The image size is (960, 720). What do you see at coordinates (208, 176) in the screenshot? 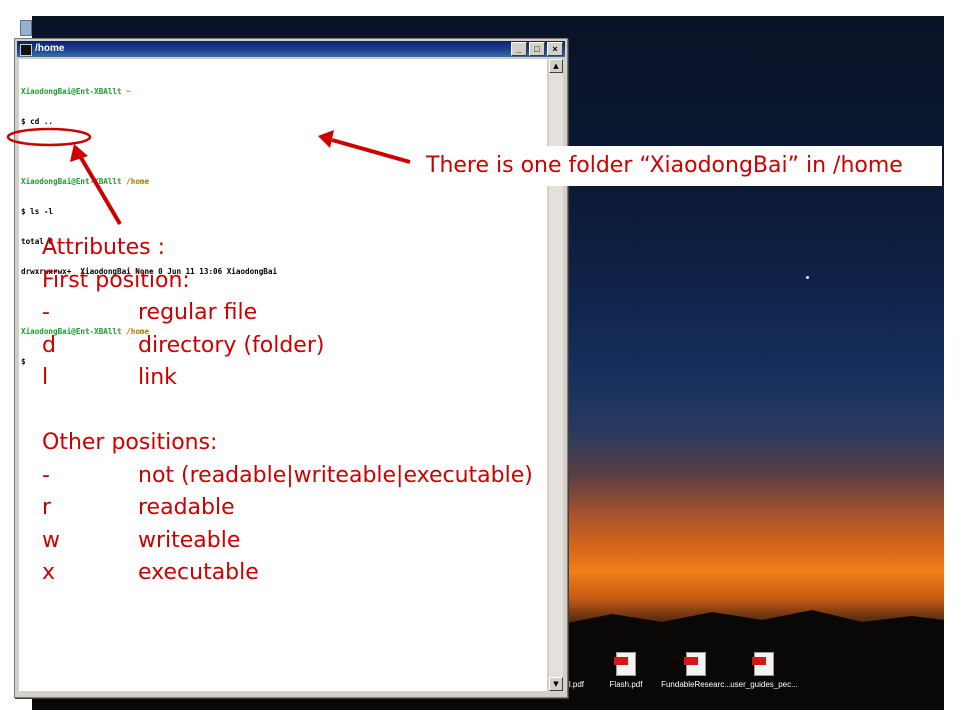
I see `annotation-arrows` at bounding box center [208, 176].